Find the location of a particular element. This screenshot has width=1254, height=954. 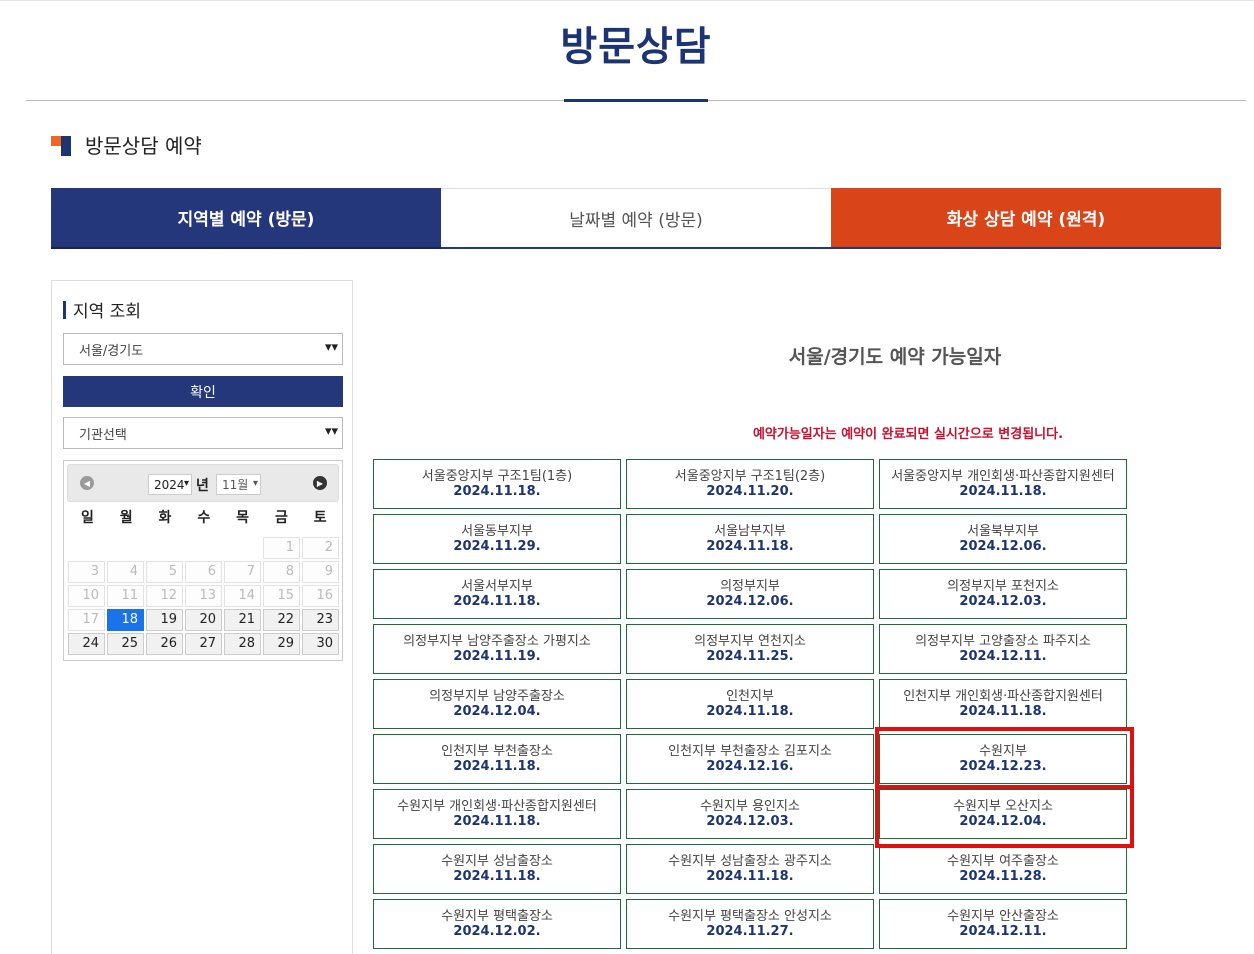

calendar-day: 21 is located at coordinates (242, 620).